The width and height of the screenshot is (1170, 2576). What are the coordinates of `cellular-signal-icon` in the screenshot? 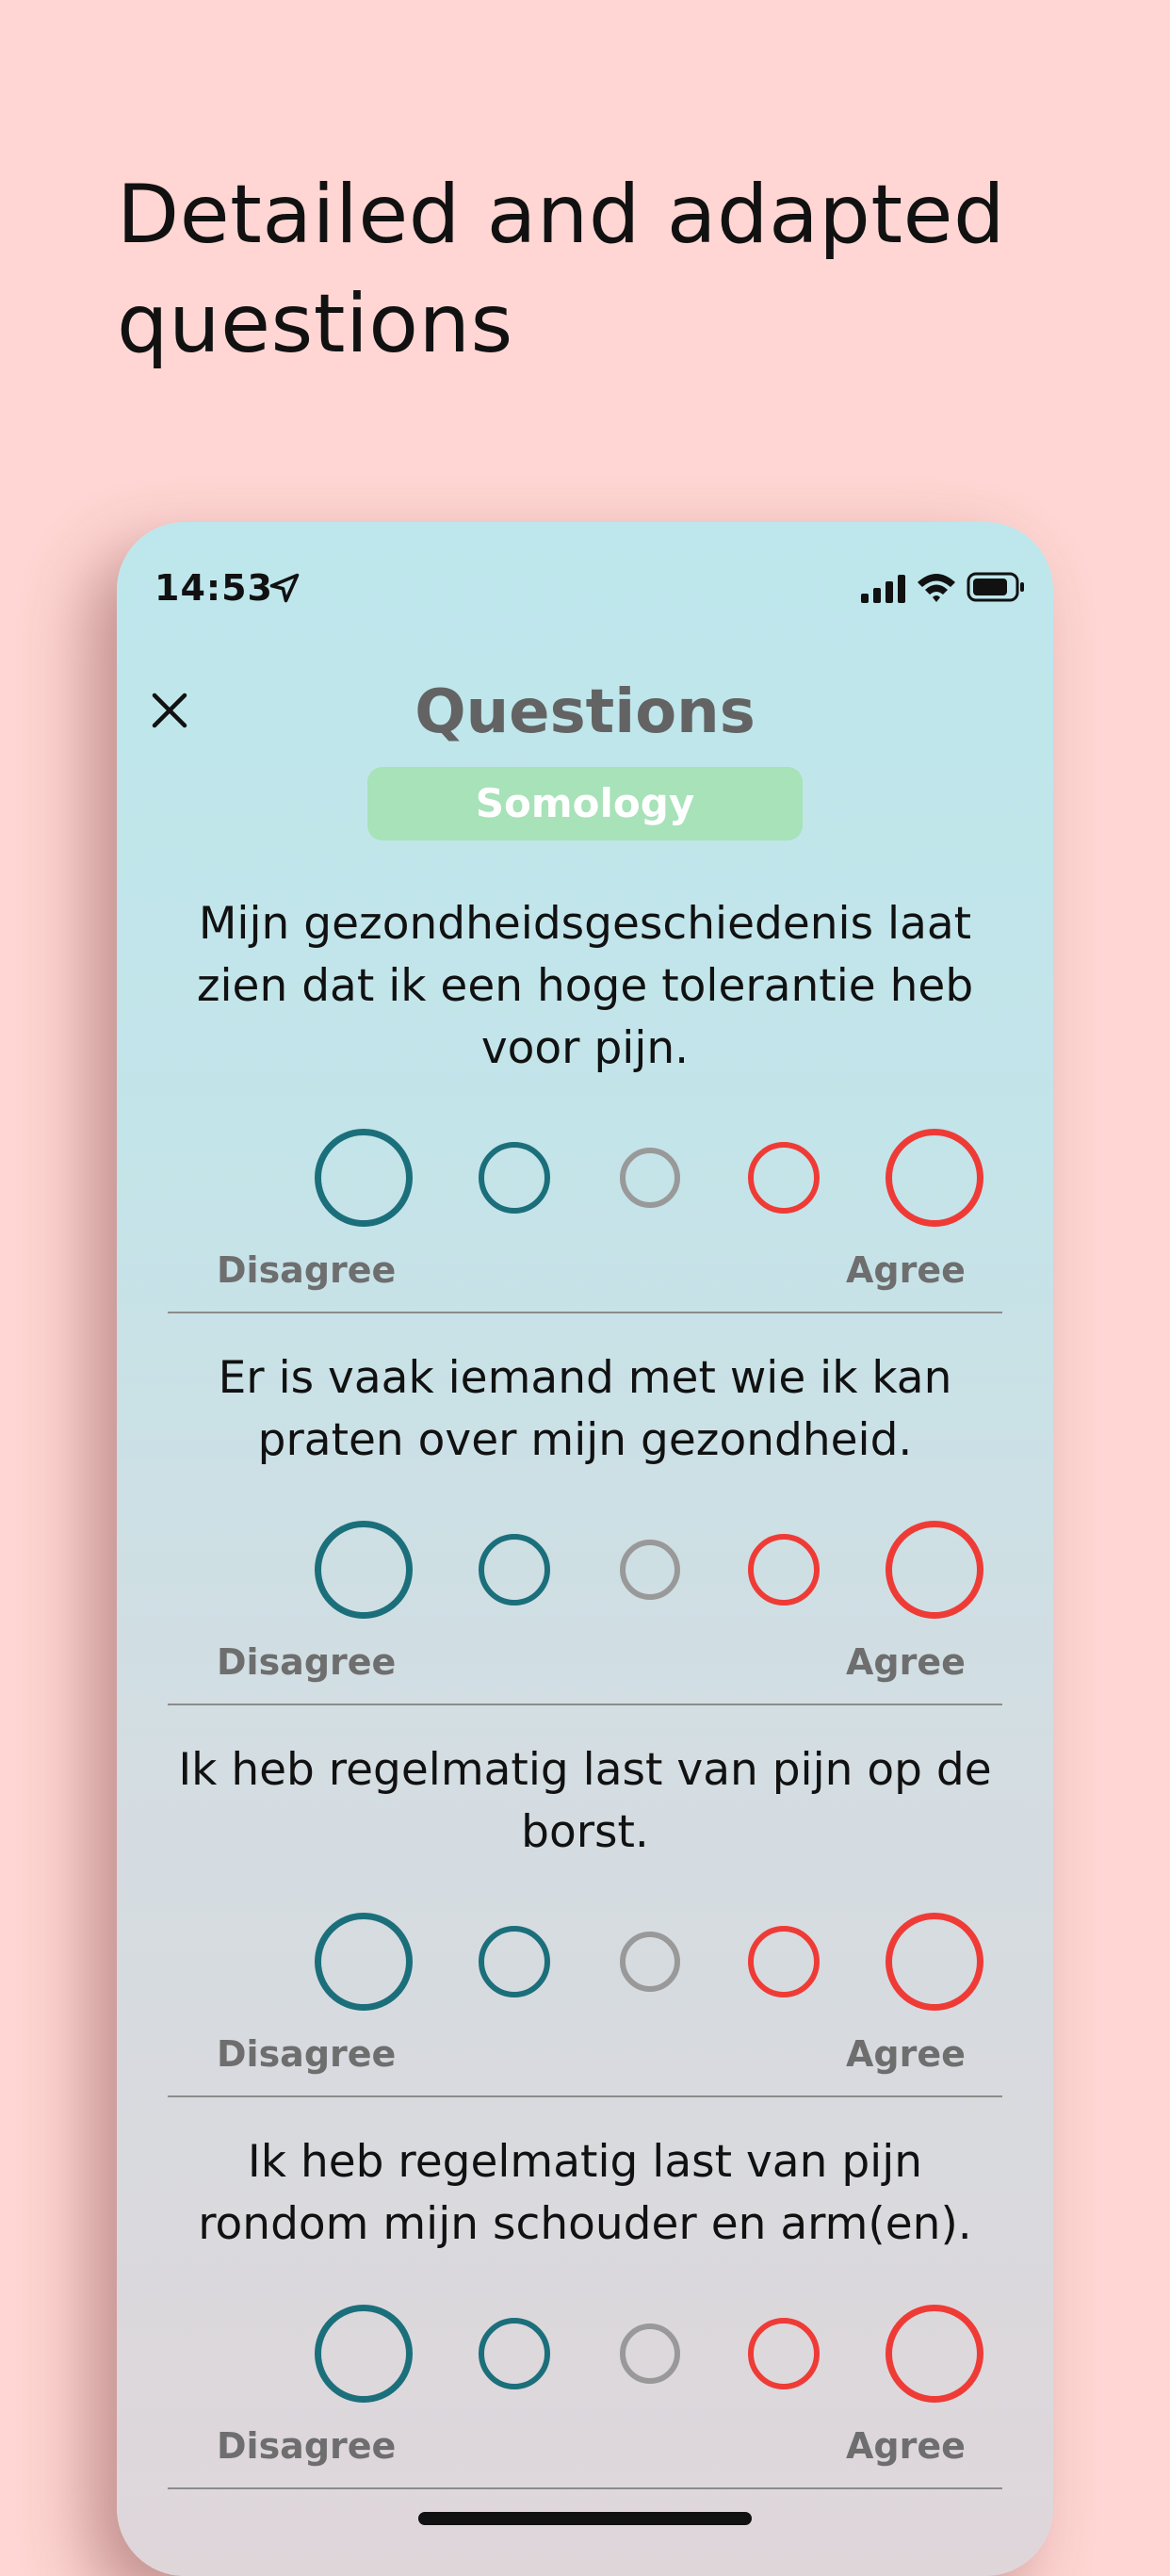 It's located at (883, 589).